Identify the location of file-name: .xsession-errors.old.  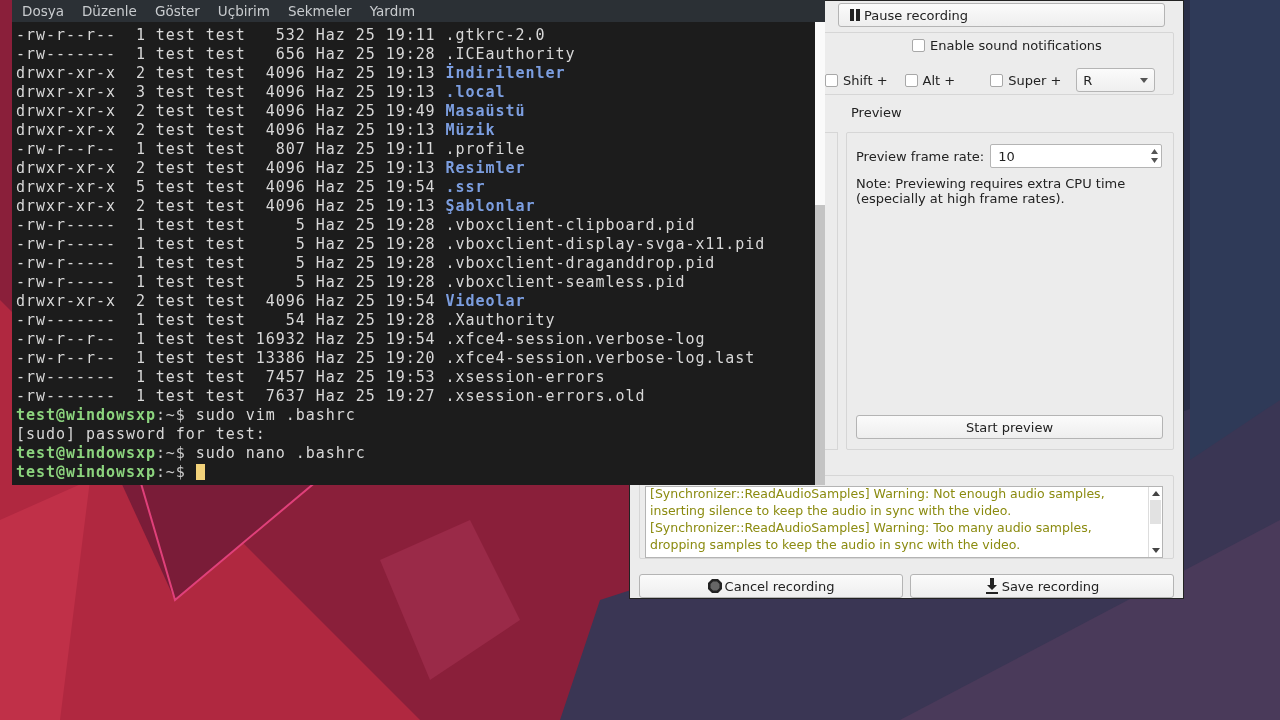
(545, 396).